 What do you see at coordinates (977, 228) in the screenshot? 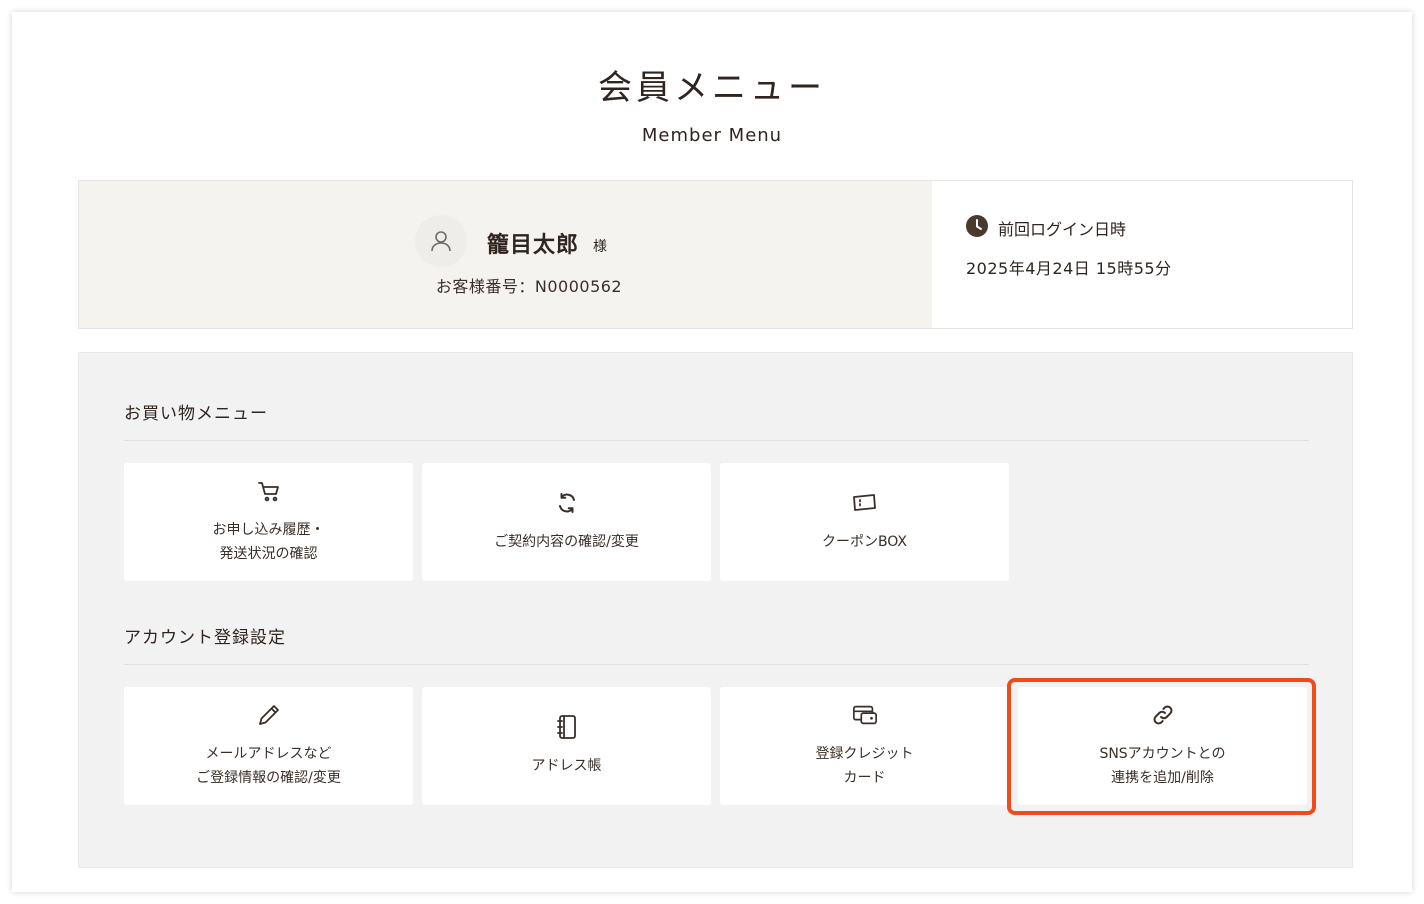
I see `clock-icon` at bounding box center [977, 228].